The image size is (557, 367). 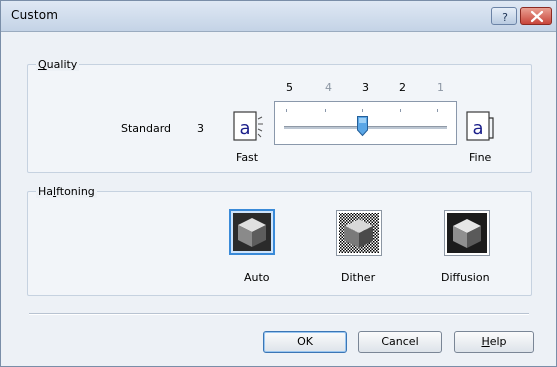 What do you see at coordinates (200, 128) in the screenshot?
I see `quality-current-value: 3` at bounding box center [200, 128].